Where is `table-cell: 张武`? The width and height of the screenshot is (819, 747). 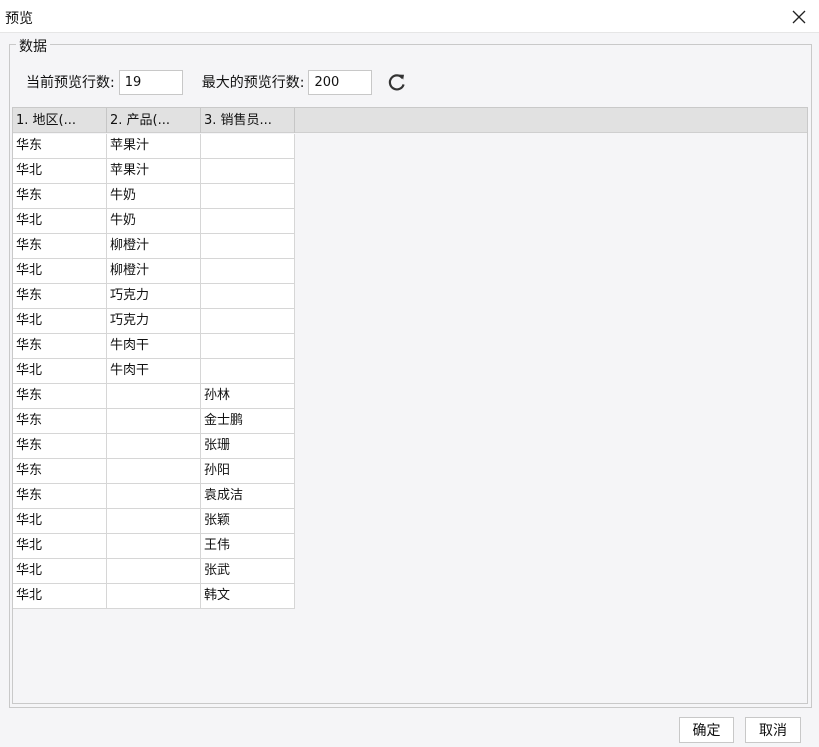
table-cell: 张武 is located at coordinates (248, 571).